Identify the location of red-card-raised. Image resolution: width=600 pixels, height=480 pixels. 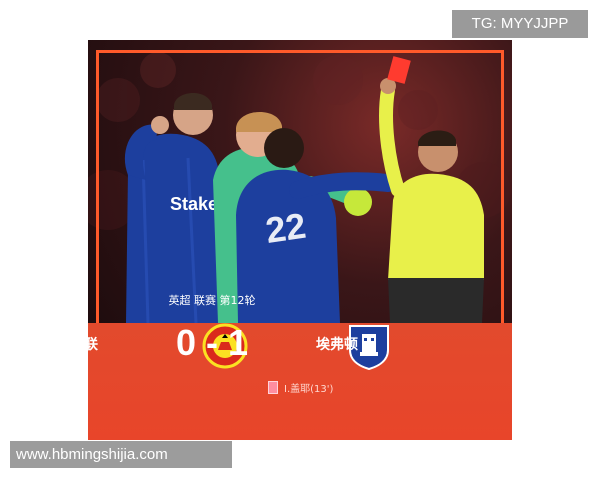
(399, 70).